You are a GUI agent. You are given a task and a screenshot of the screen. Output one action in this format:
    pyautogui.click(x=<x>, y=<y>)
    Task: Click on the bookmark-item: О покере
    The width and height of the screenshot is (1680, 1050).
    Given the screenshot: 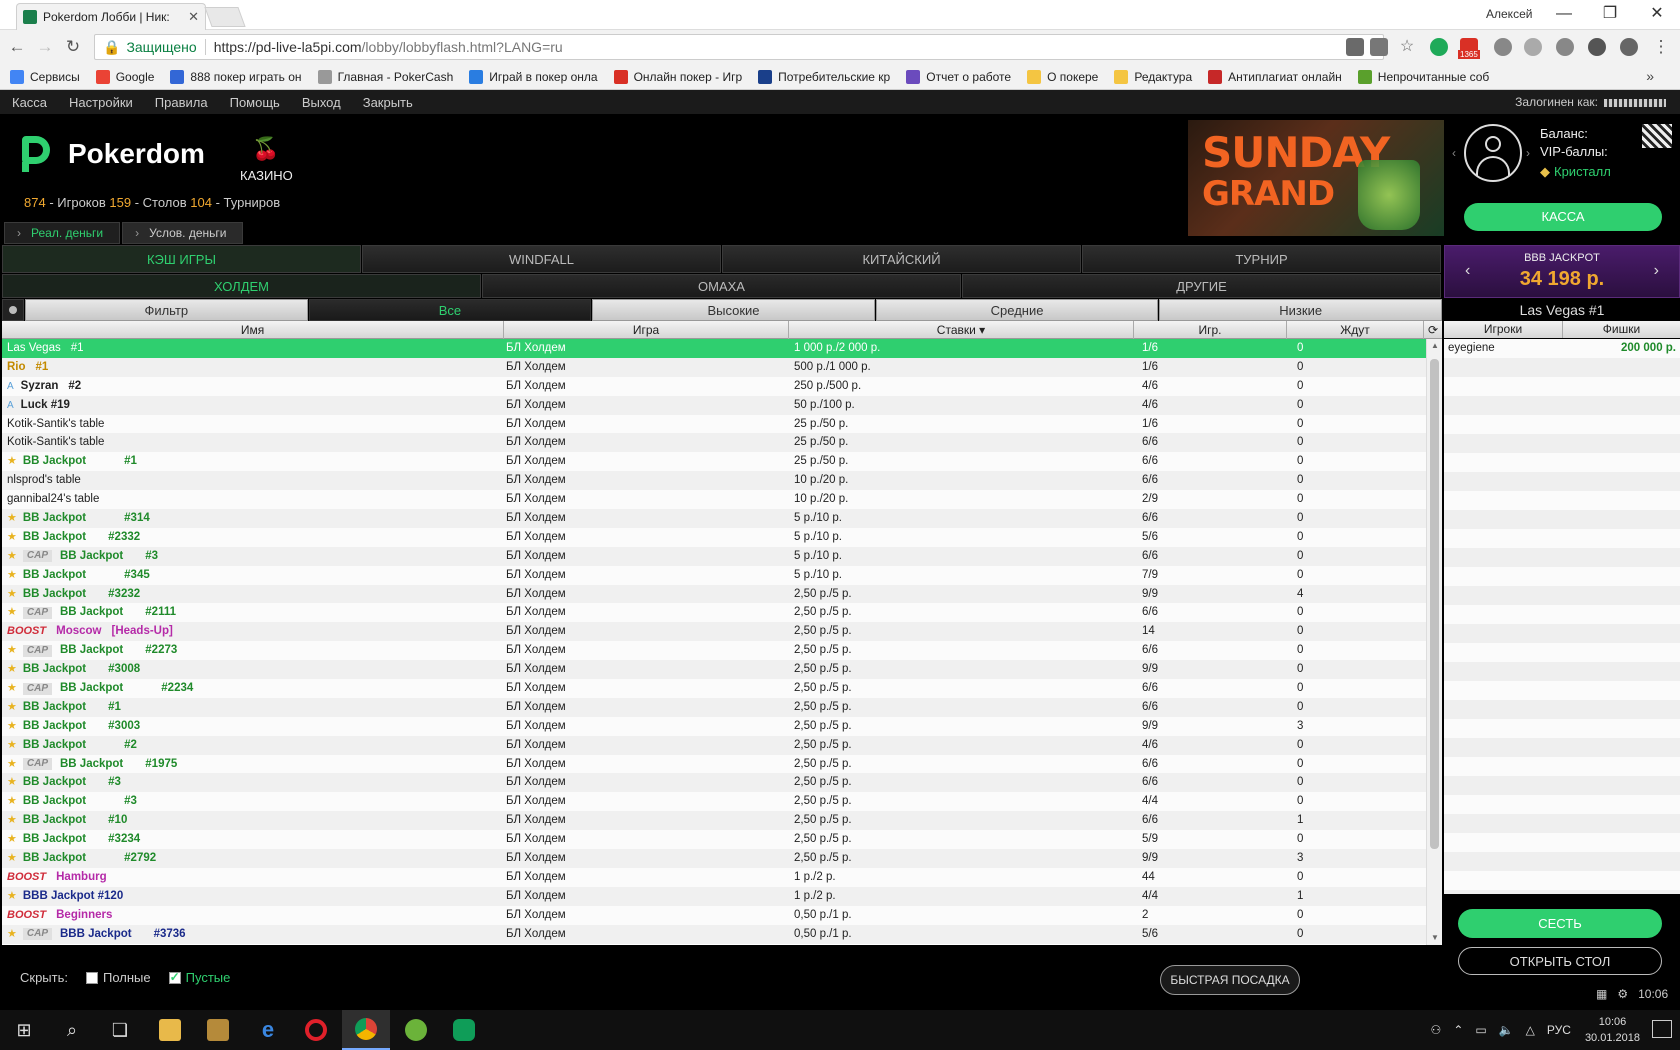 What is the action you would take?
    pyautogui.click(x=1062, y=76)
    